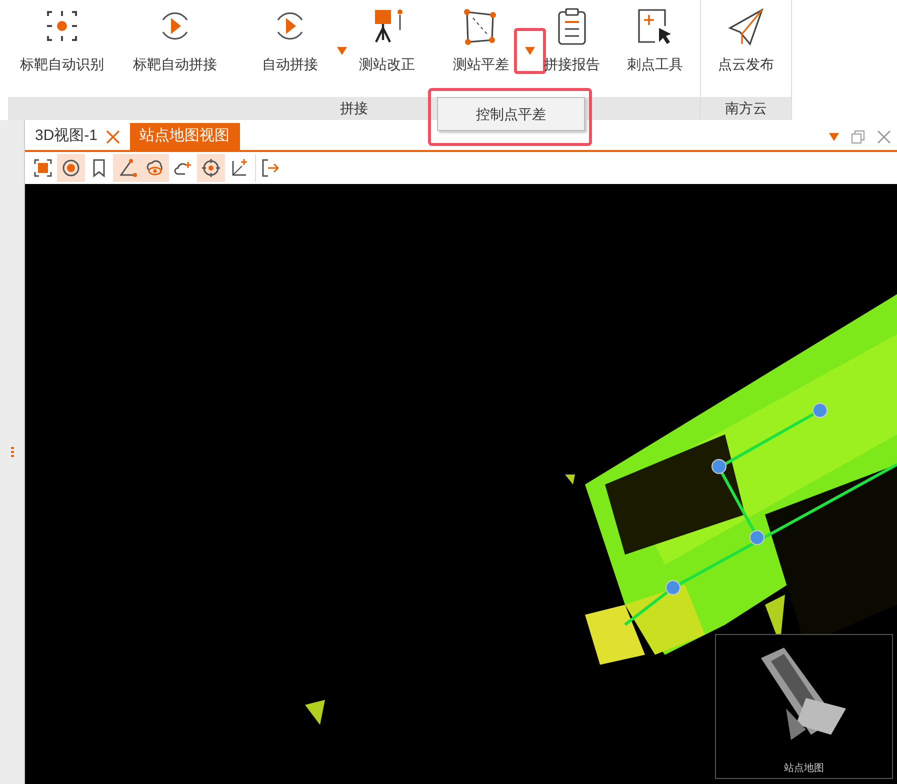  What do you see at coordinates (290, 48) in the screenshot?
I see `ribbon-button: 自动拼接` at bounding box center [290, 48].